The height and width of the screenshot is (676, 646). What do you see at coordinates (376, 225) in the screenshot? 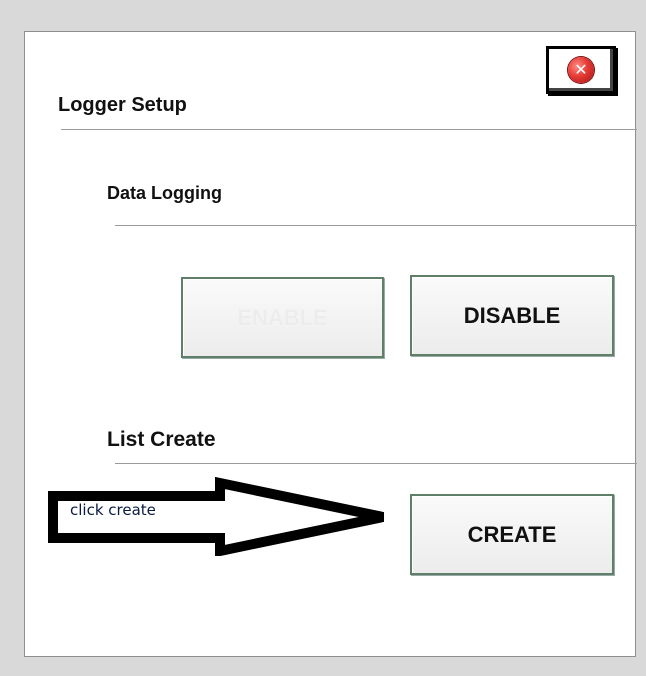
I see `data-logging-divider` at bounding box center [376, 225].